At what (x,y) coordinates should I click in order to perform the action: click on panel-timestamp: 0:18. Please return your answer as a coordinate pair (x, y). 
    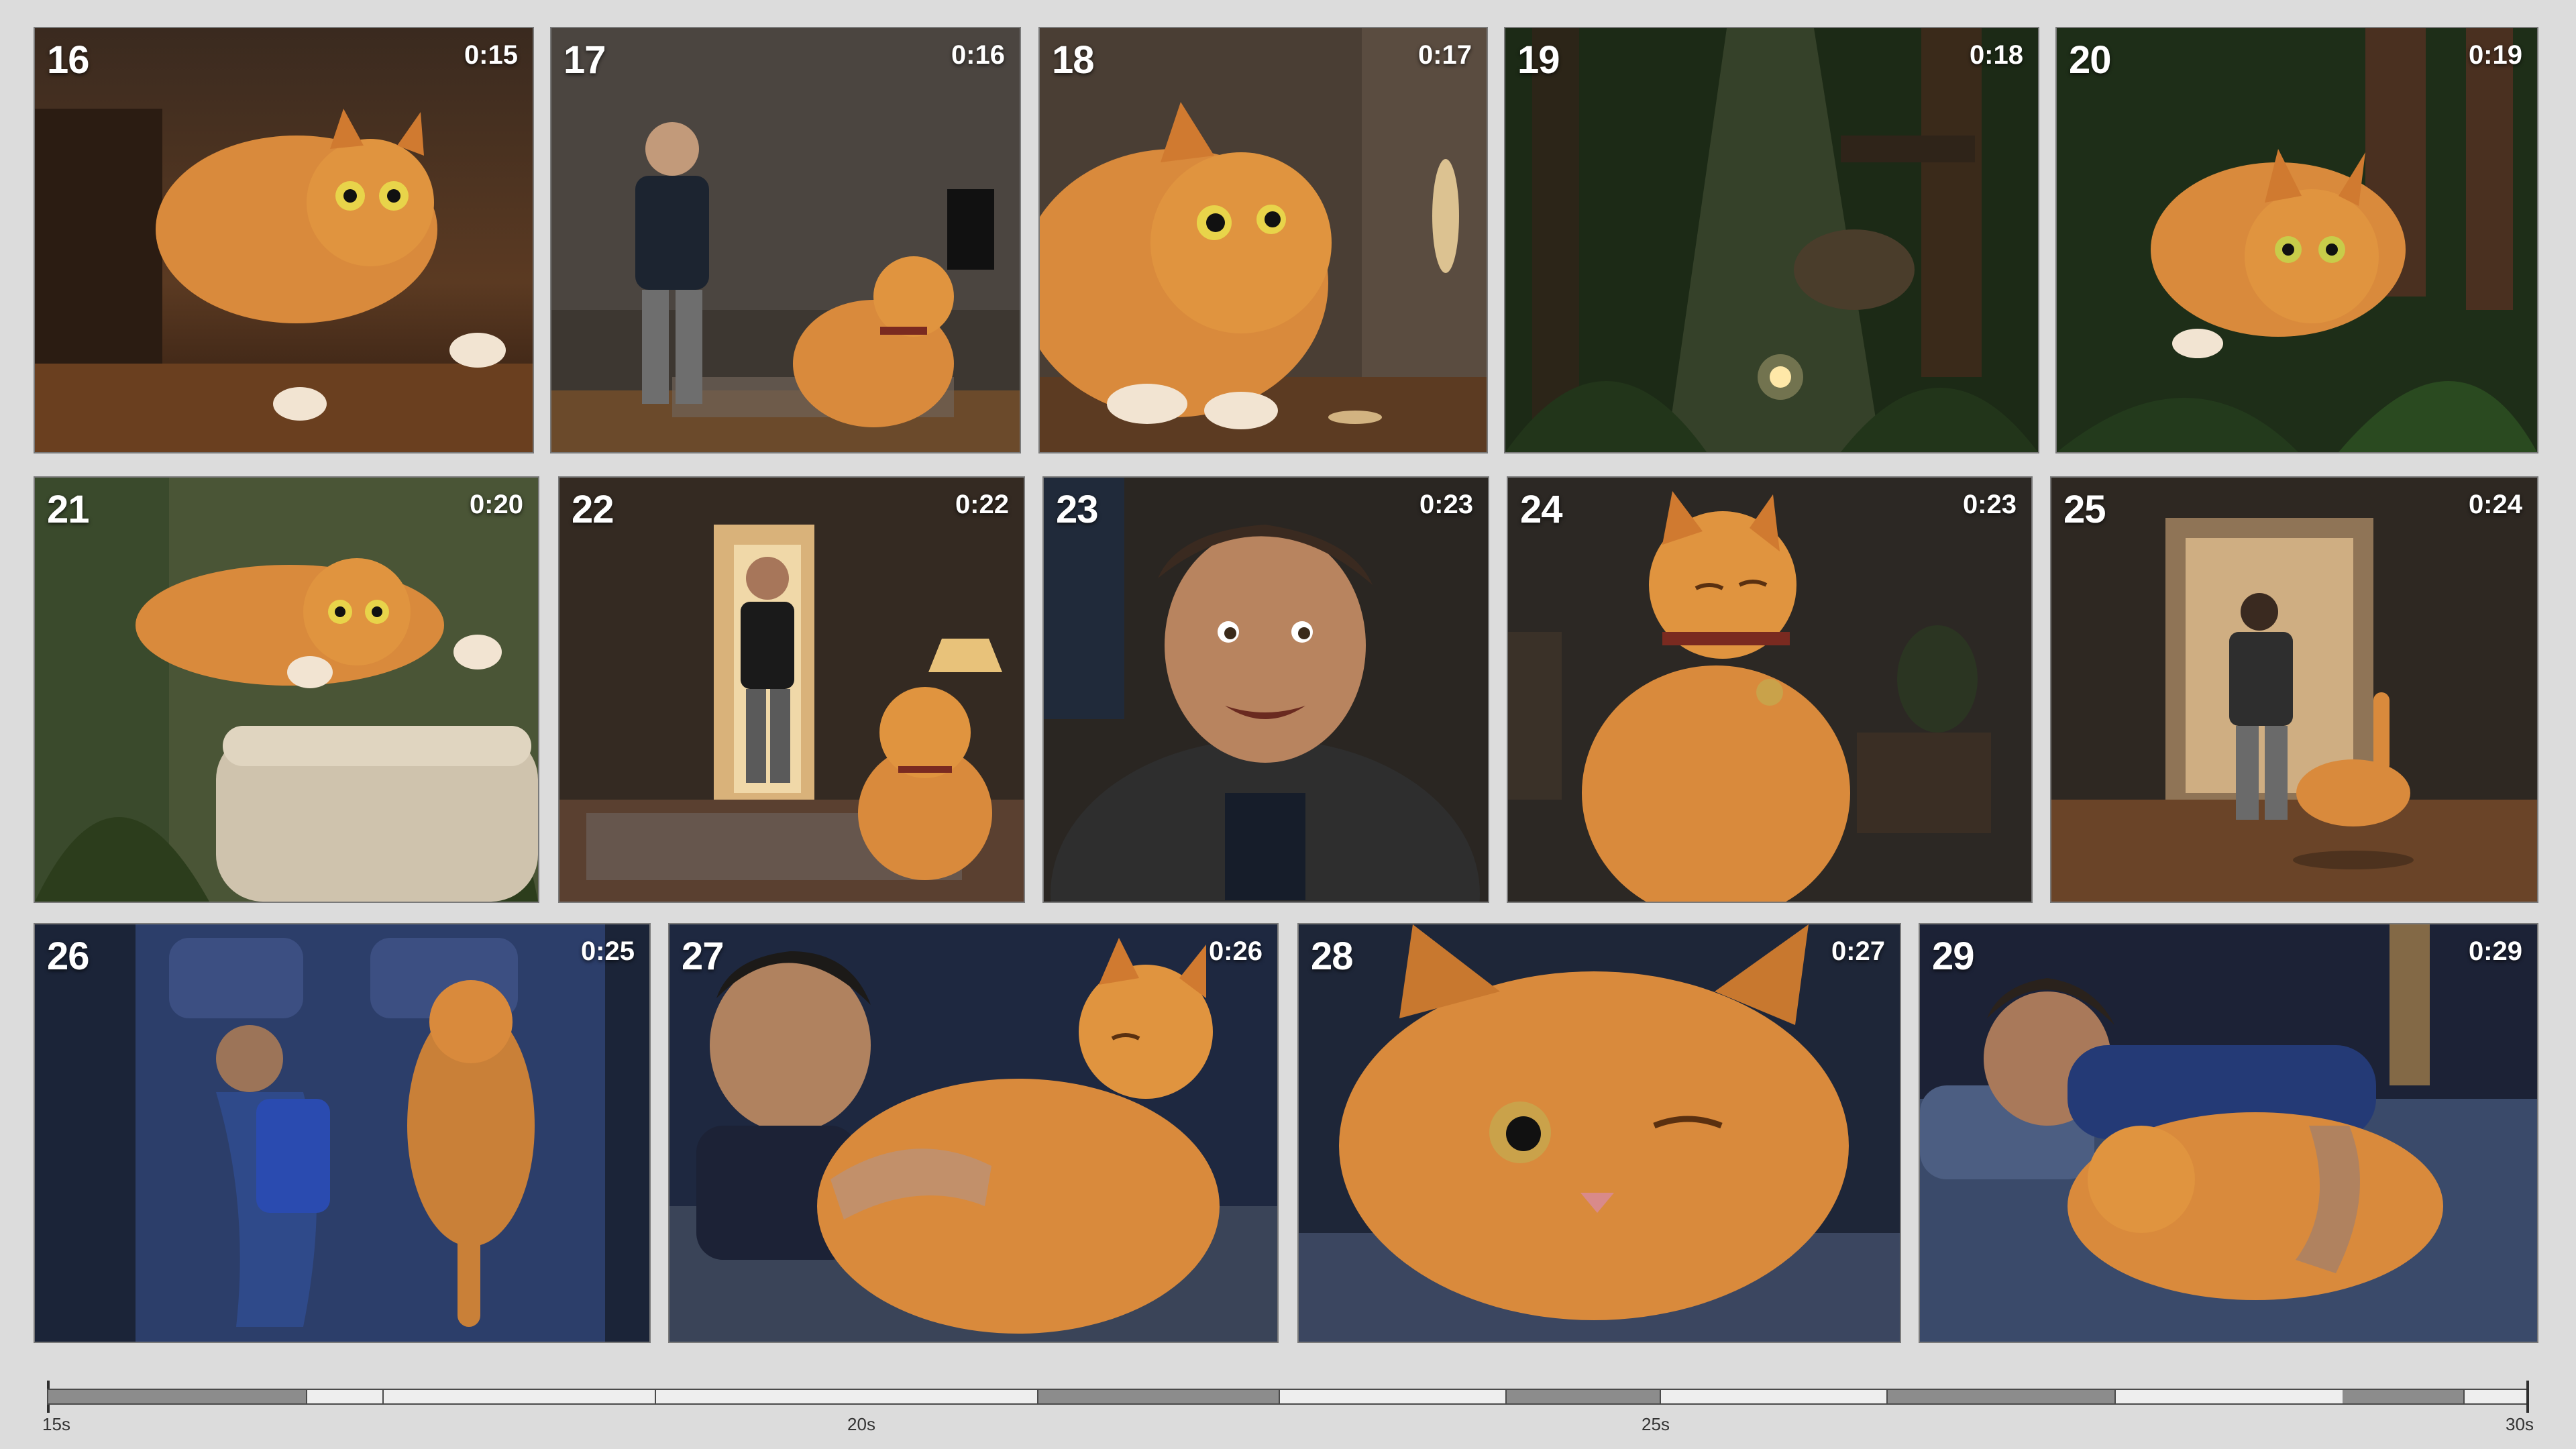
    Looking at the image, I should click on (1996, 55).